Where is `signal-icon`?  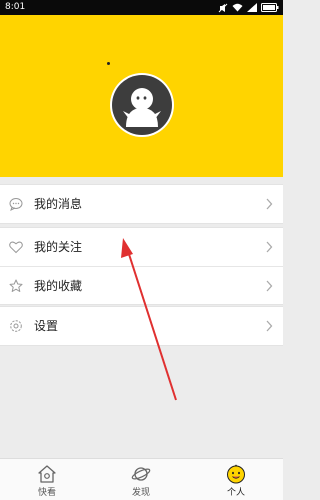 signal-icon is located at coordinates (252, 7).